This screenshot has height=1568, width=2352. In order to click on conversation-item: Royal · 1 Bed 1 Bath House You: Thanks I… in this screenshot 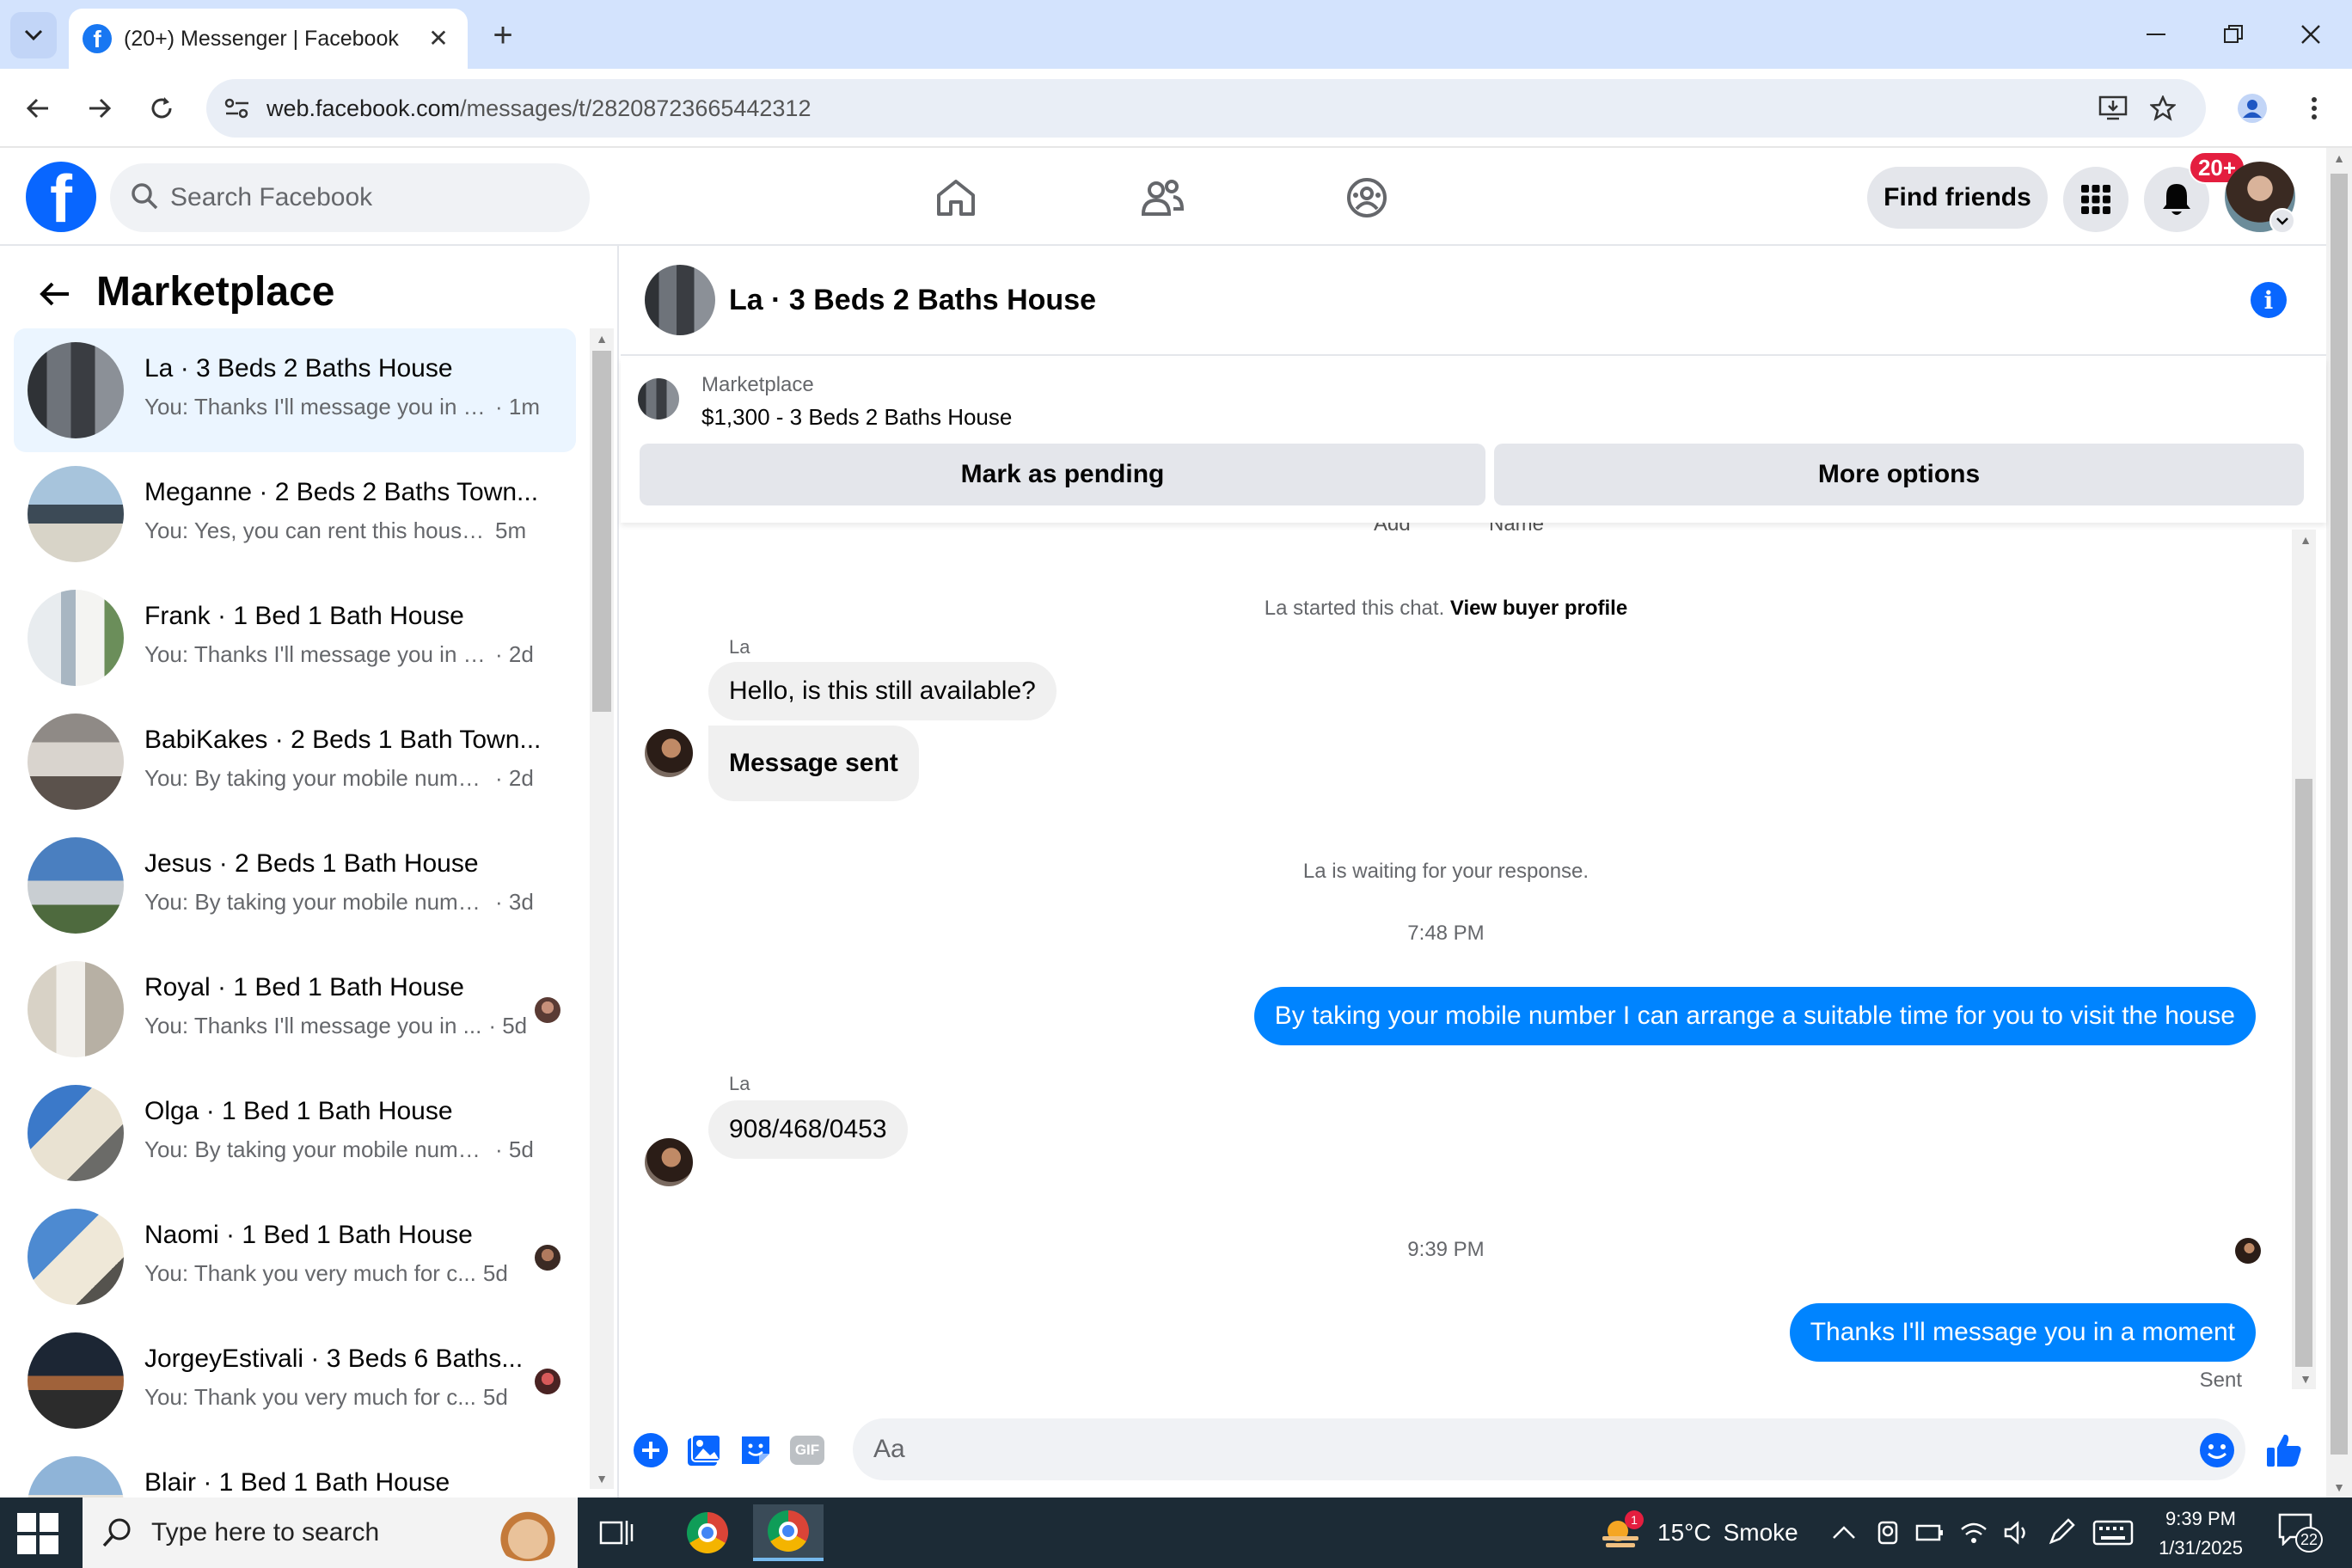, I will do `click(295, 1009)`.